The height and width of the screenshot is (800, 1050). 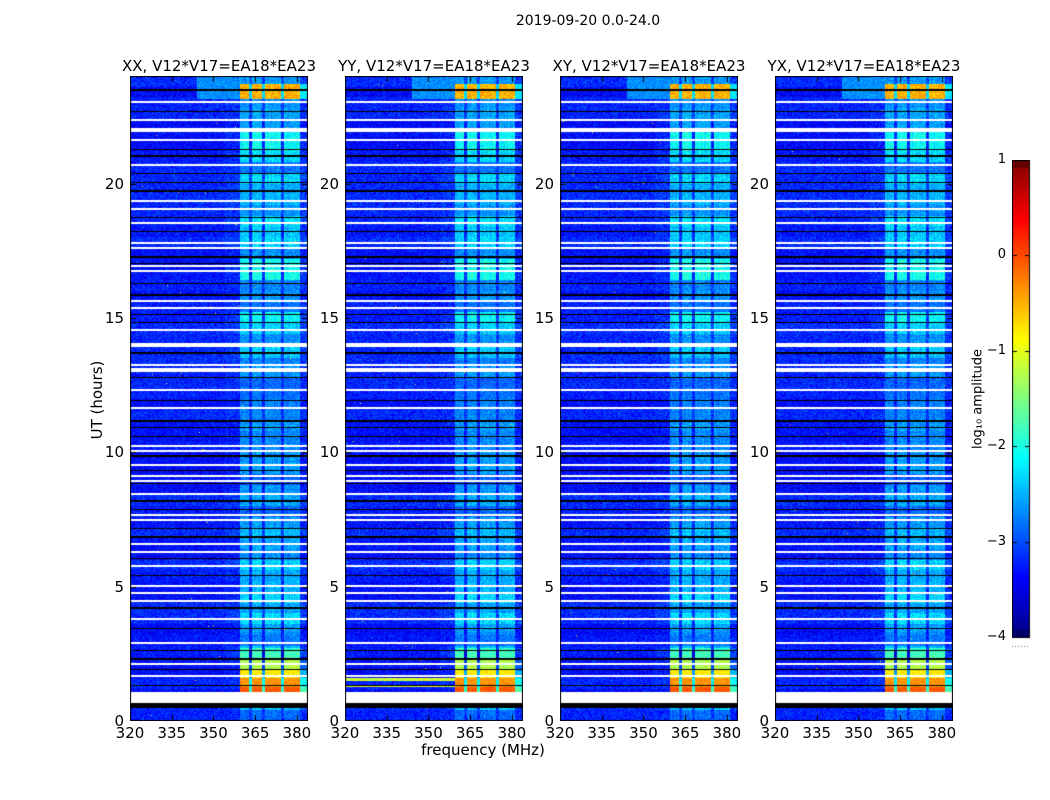 I want to click on colorbar-tick-label: −2, so click(x=996, y=445).